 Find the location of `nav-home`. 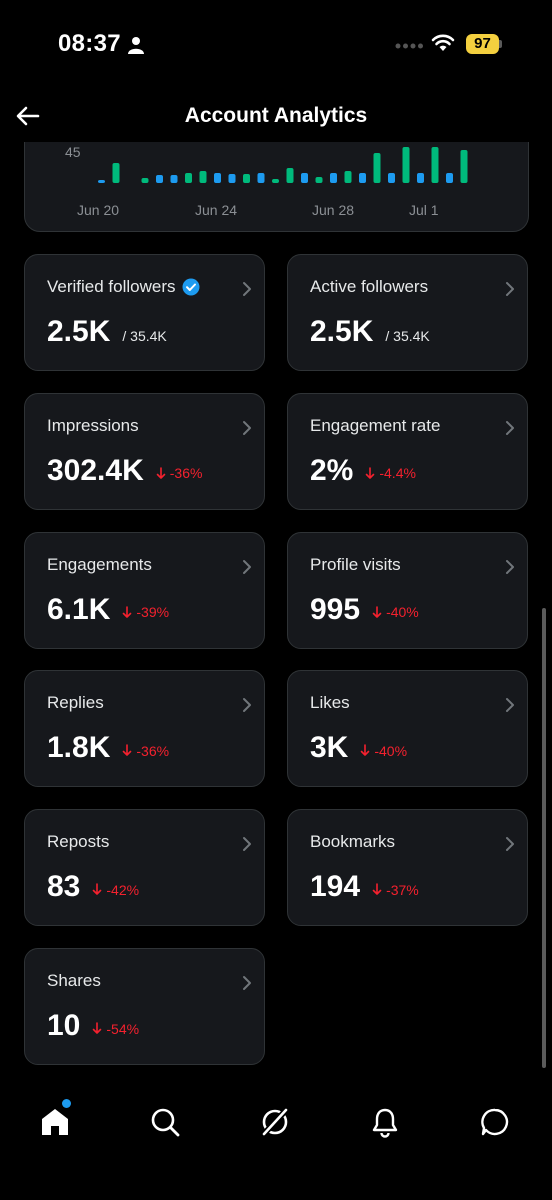

nav-home is located at coordinates (55, 1122).